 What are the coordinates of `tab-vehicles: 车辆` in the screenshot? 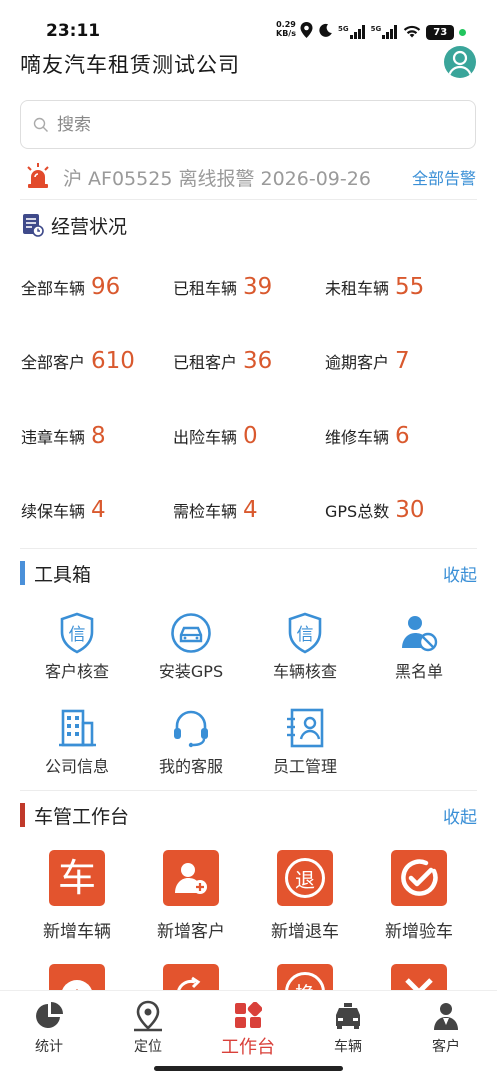 It's located at (348, 1027).